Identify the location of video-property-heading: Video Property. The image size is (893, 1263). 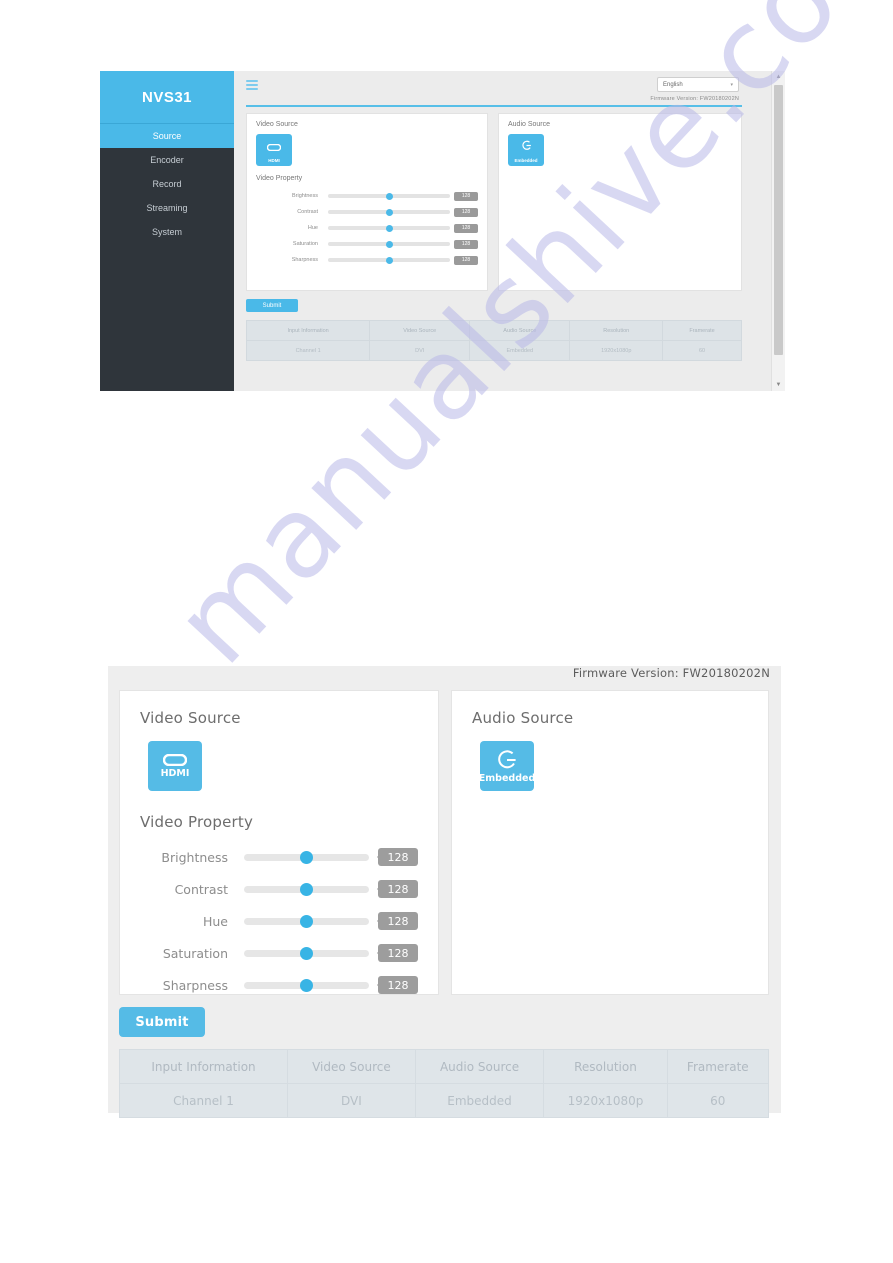
(197, 822).